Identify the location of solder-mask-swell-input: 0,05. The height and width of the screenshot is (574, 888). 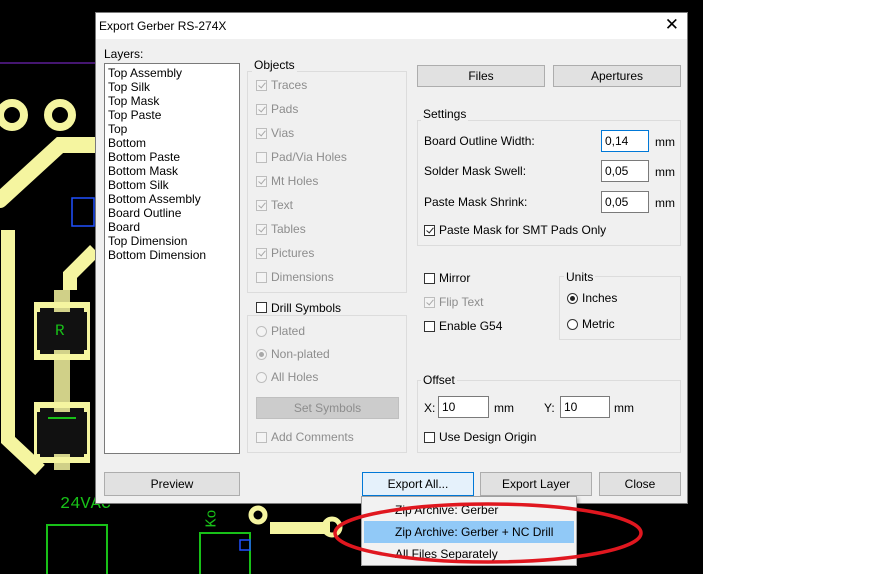
(625, 171).